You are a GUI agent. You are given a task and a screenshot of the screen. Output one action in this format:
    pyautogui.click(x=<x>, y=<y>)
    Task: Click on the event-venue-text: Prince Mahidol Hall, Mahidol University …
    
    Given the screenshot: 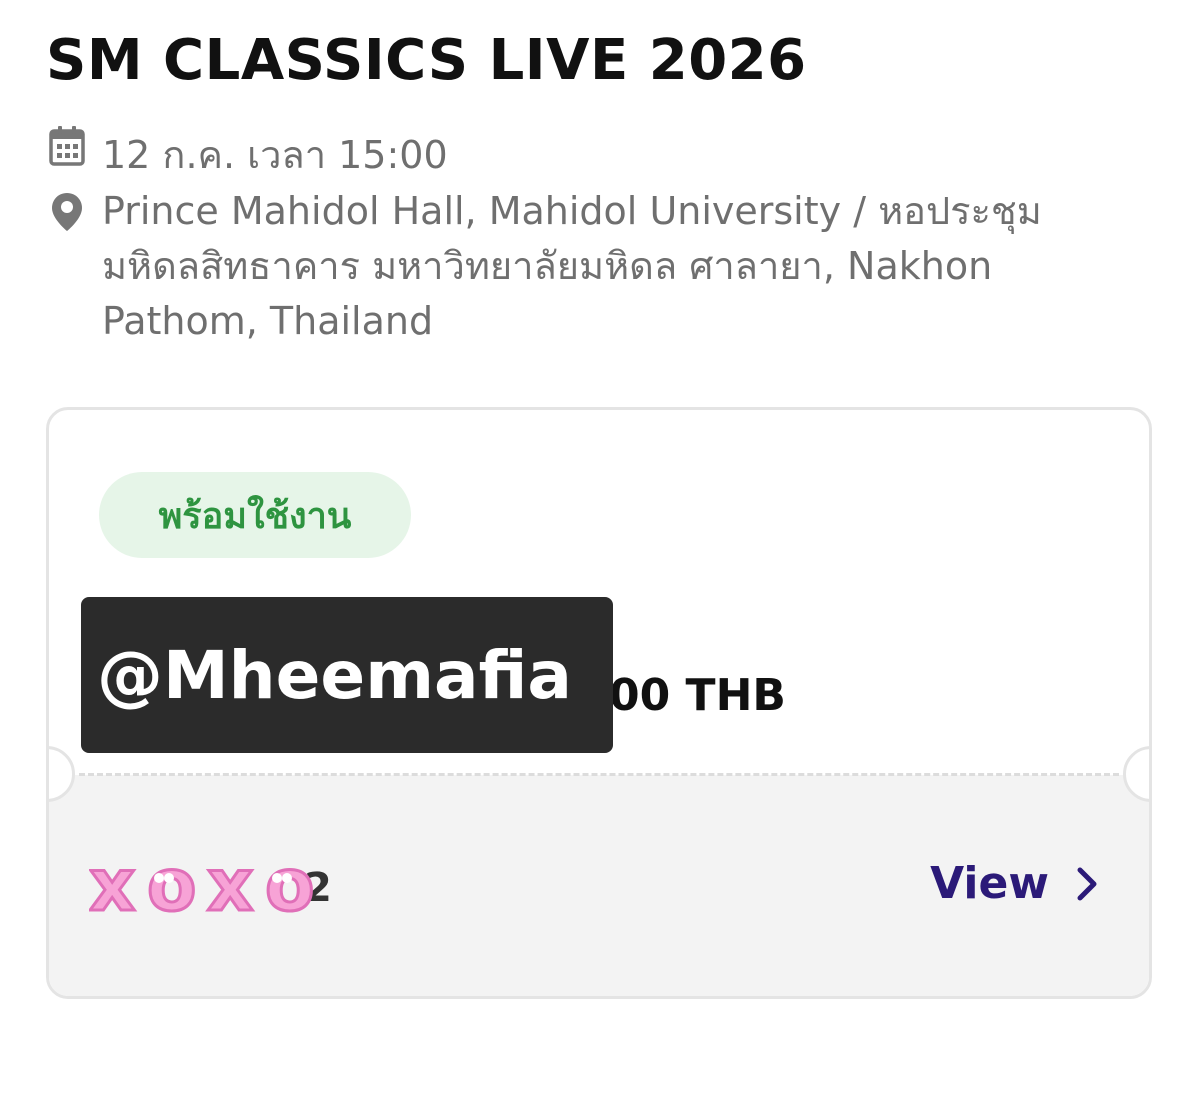 What is the action you would take?
    pyautogui.click(x=572, y=266)
    